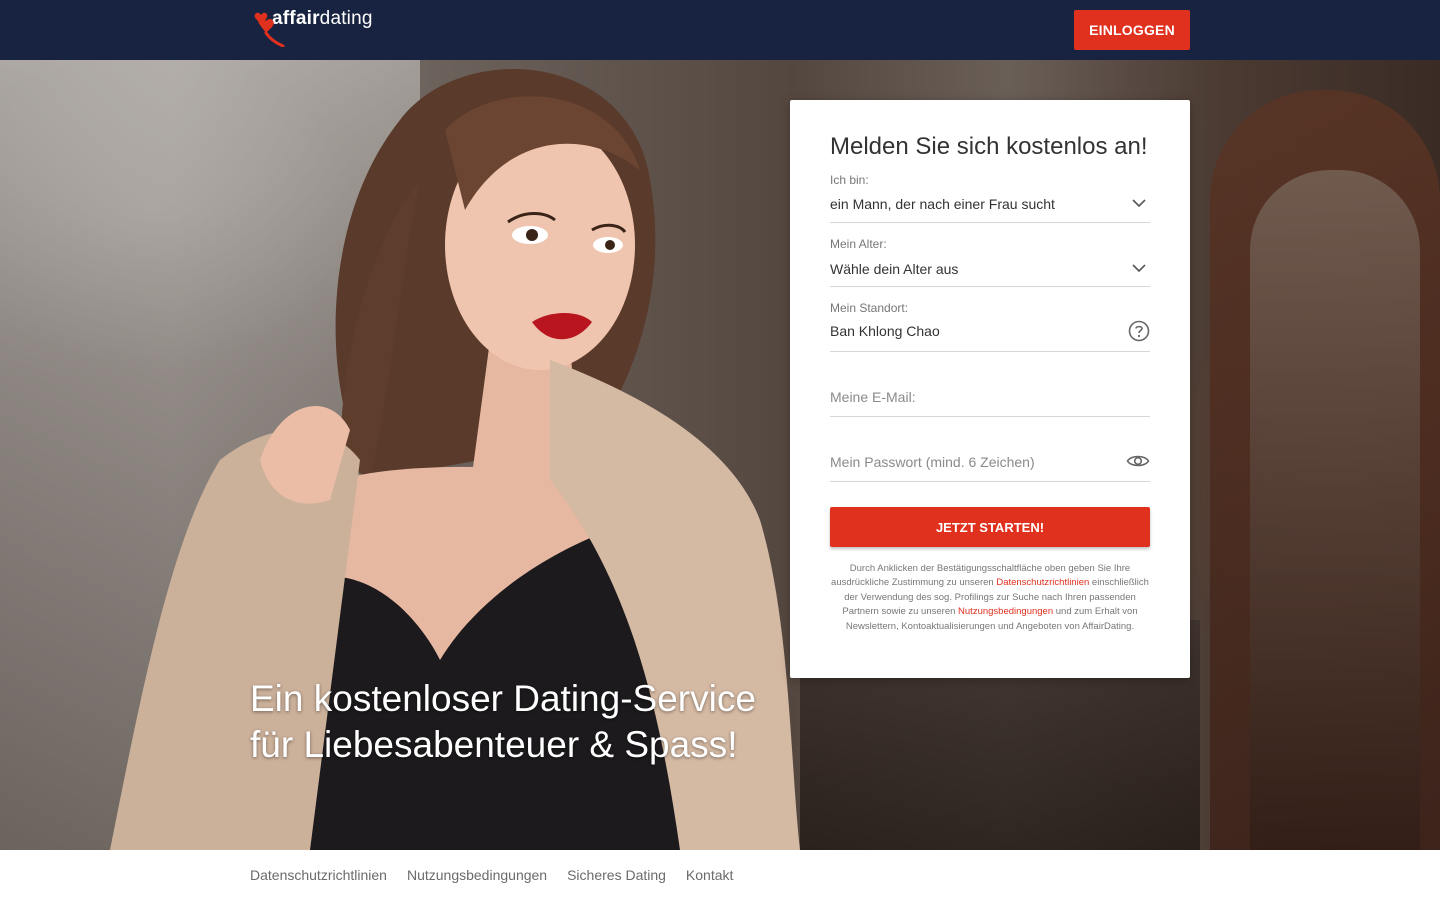 This screenshot has width=1440, height=900. I want to click on location-field: Mein Standort: Ban Khlong Chao, so click(990, 325).